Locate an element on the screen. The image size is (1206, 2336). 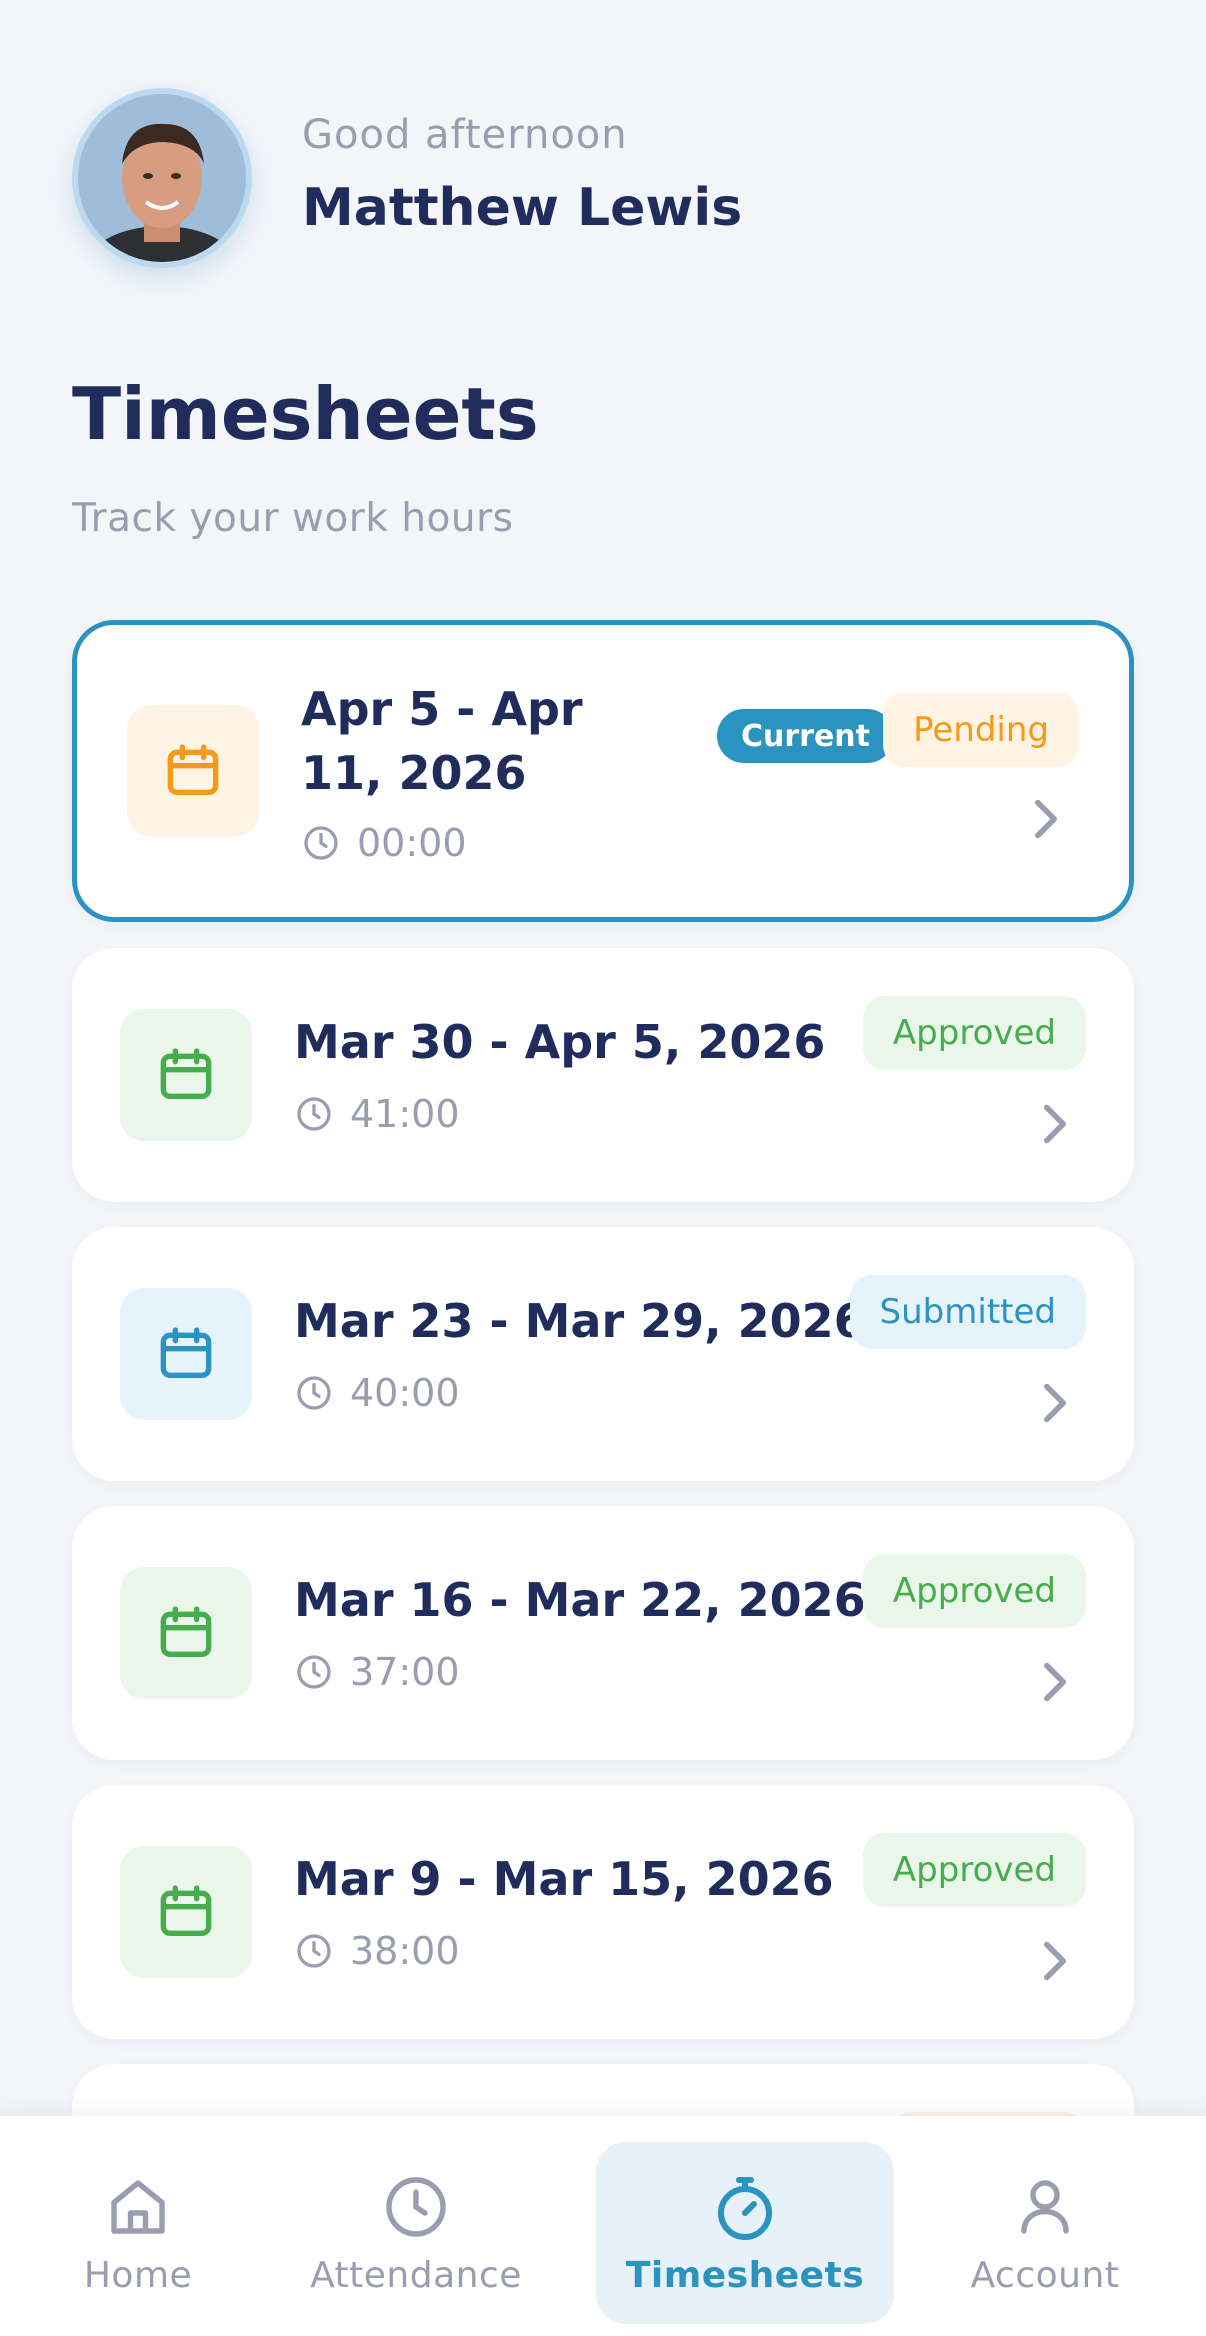
timesheet-hours-value: 40:00 is located at coordinates (405, 1393).